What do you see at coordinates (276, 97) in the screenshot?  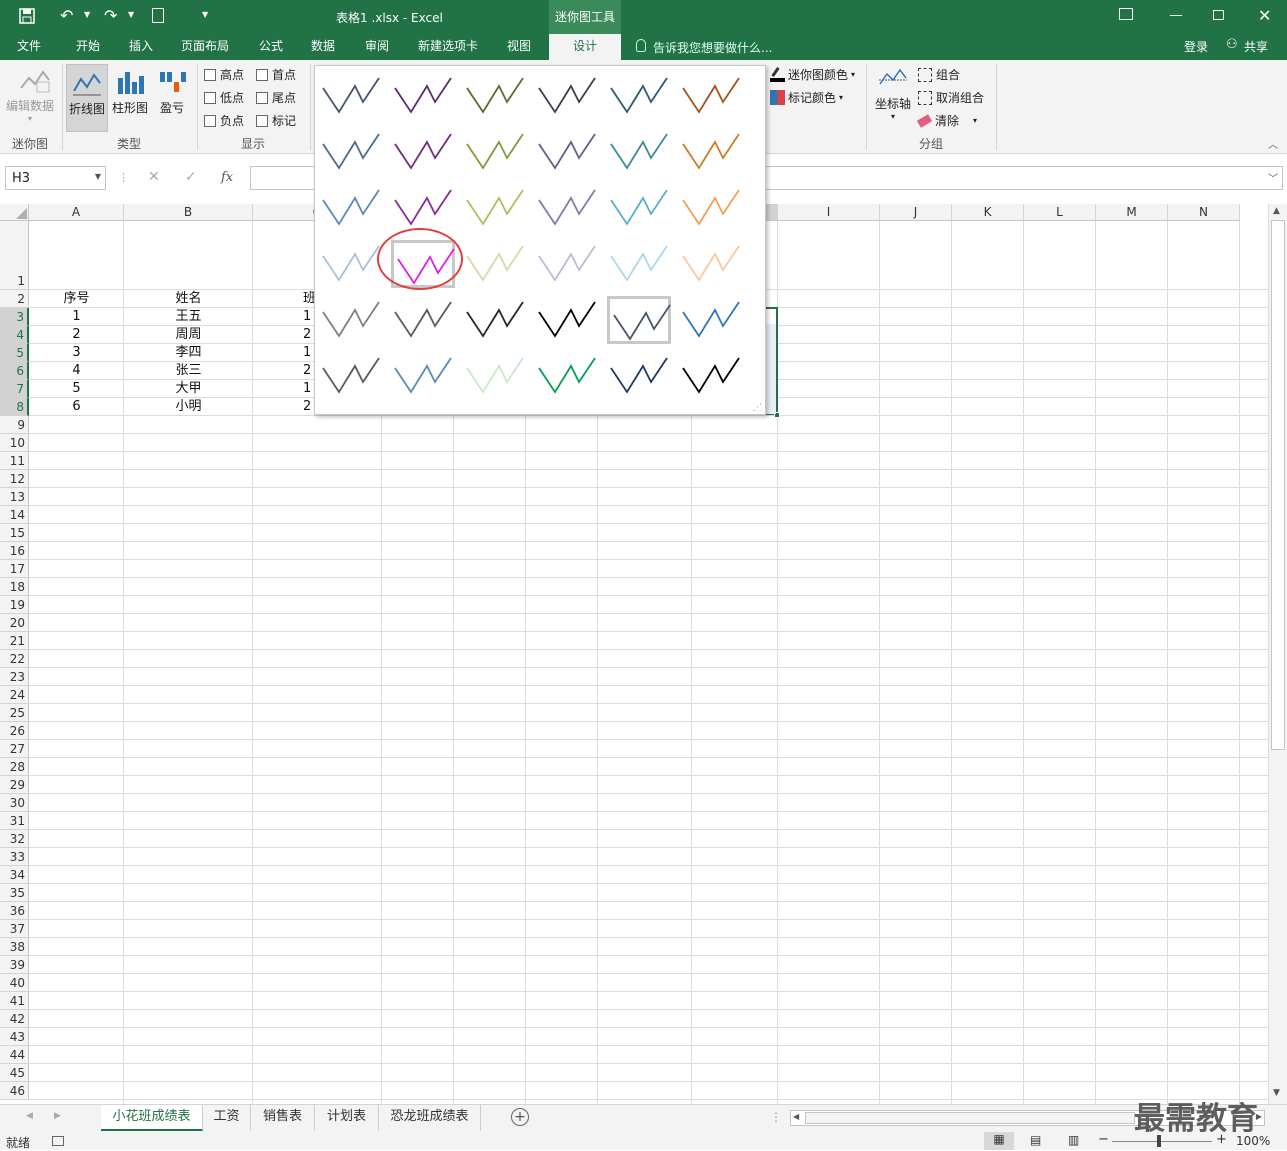 I see `last-point-checkbox: 尾点` at bounding box center [276, 97].